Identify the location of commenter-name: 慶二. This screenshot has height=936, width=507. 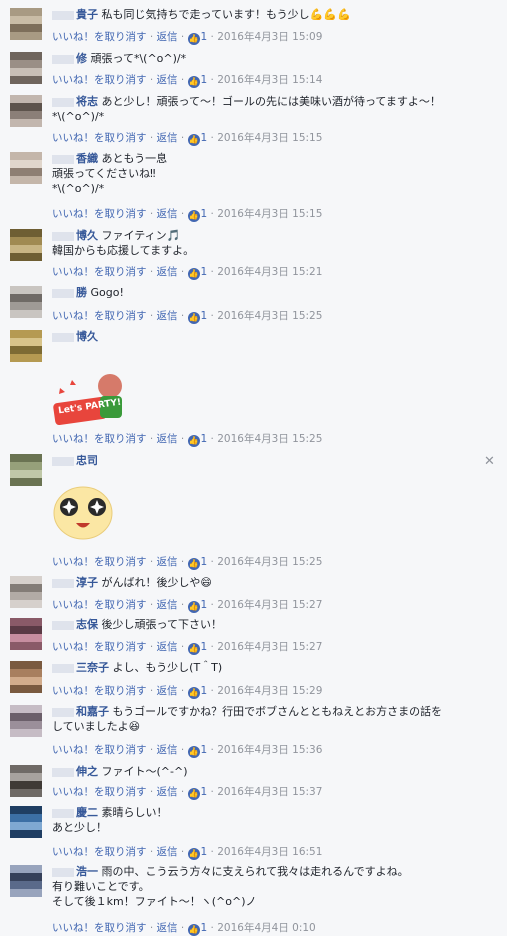
(87, 812).